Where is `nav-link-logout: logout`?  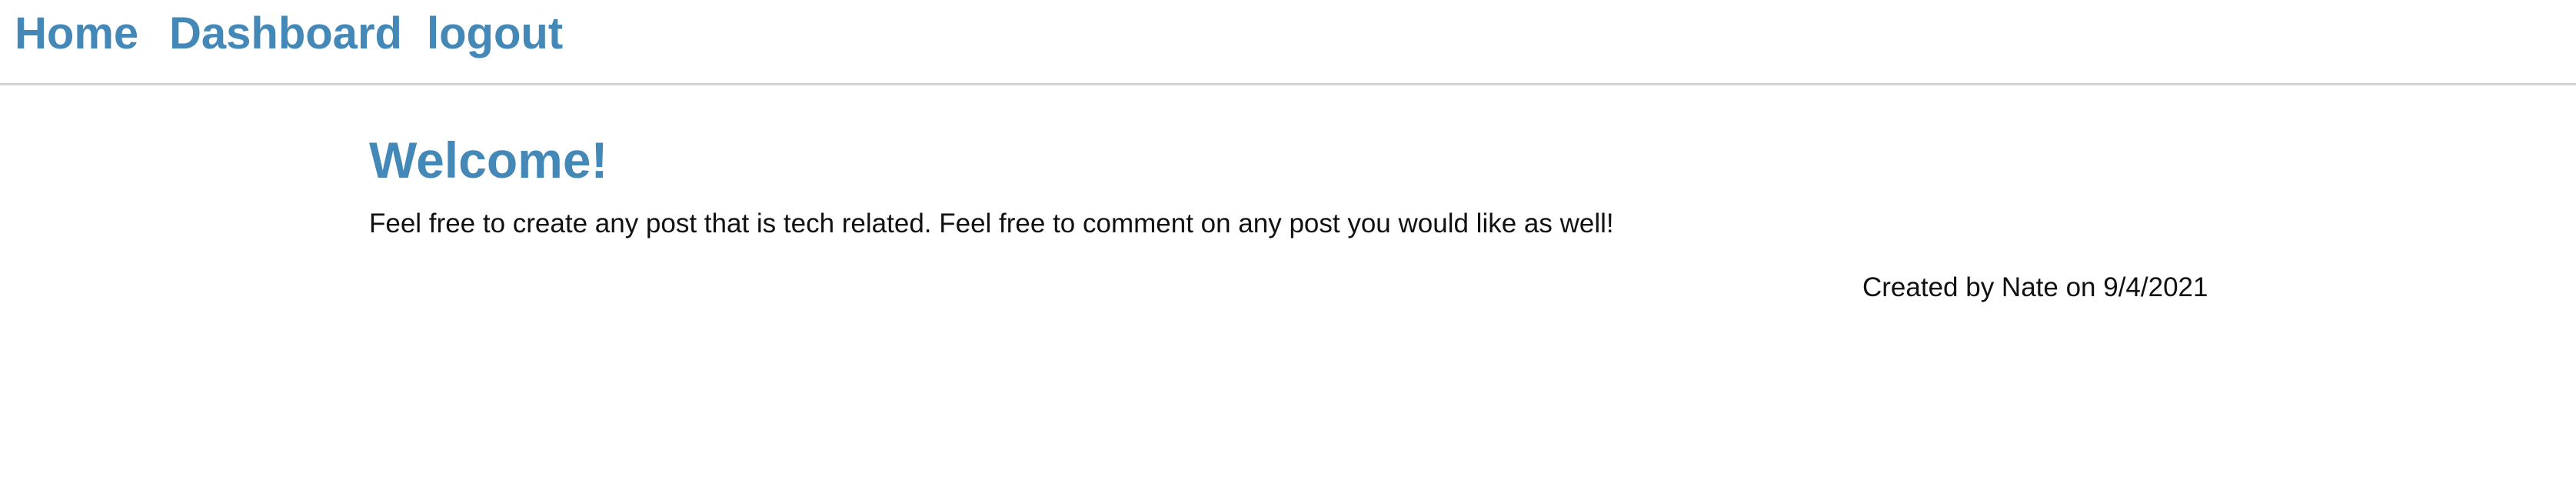 nav-link-logout: logout is located at coordinates (495, 33).